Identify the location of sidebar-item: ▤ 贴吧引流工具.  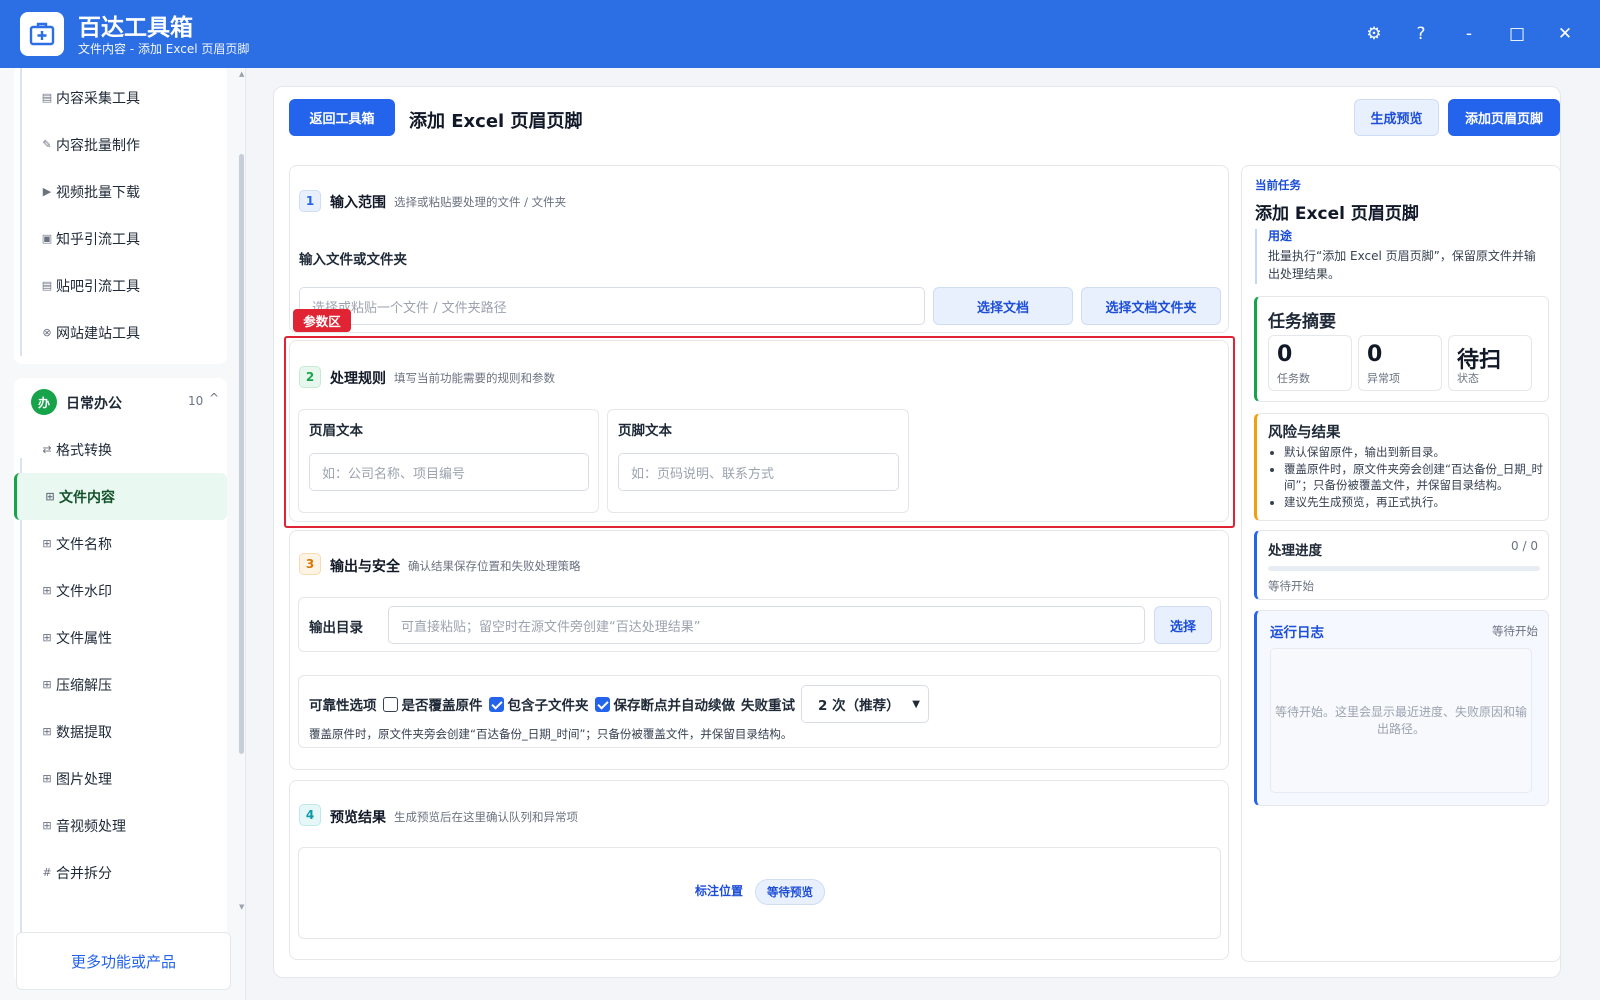
(120, 285).